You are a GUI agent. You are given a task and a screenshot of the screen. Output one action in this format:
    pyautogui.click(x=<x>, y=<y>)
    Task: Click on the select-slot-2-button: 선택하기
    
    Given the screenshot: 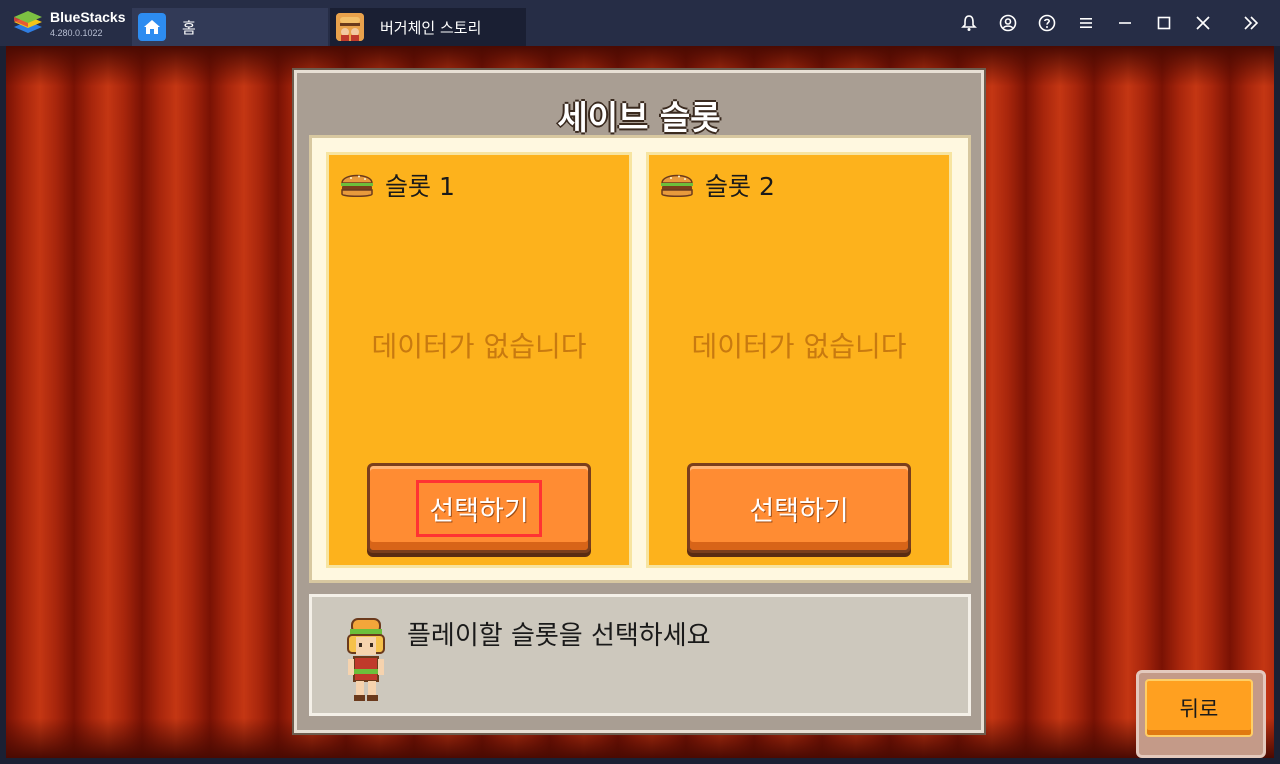 What is the action you would take?
    pyautogui.click(x=799, y=508)
    